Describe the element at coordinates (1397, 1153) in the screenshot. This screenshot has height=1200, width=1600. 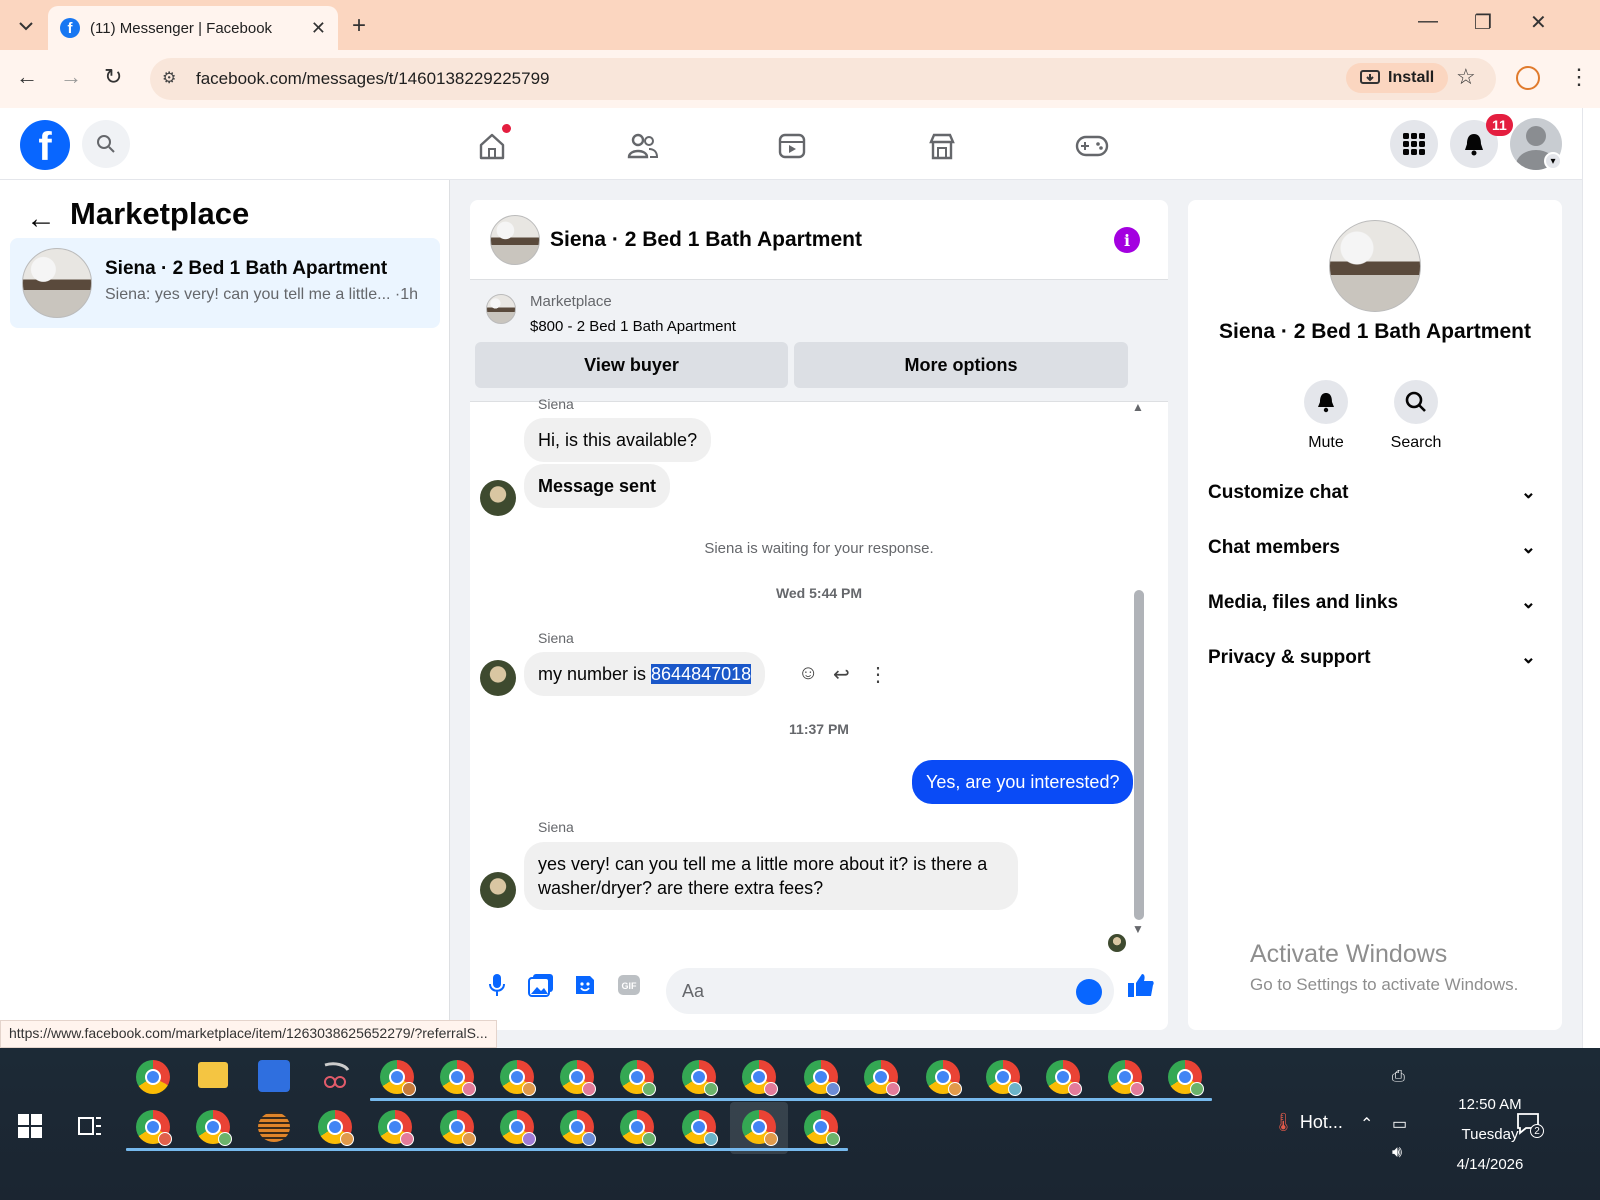
I see `volume-icon: 🔊︎` at that location.